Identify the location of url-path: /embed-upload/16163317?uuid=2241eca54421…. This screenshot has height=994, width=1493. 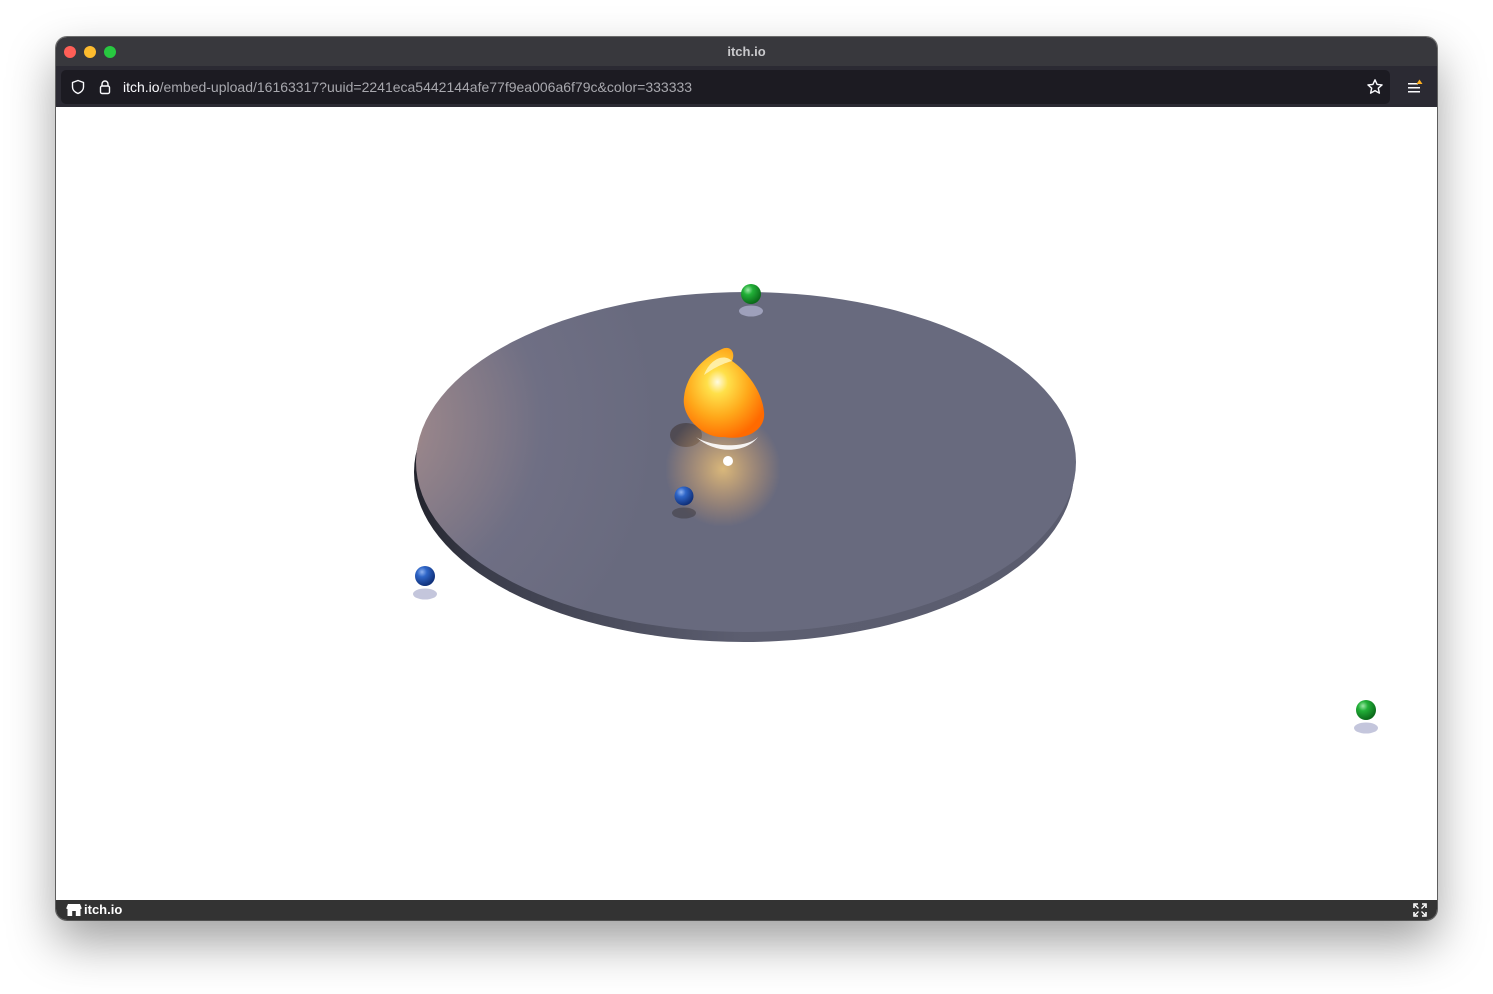
(426, 87).